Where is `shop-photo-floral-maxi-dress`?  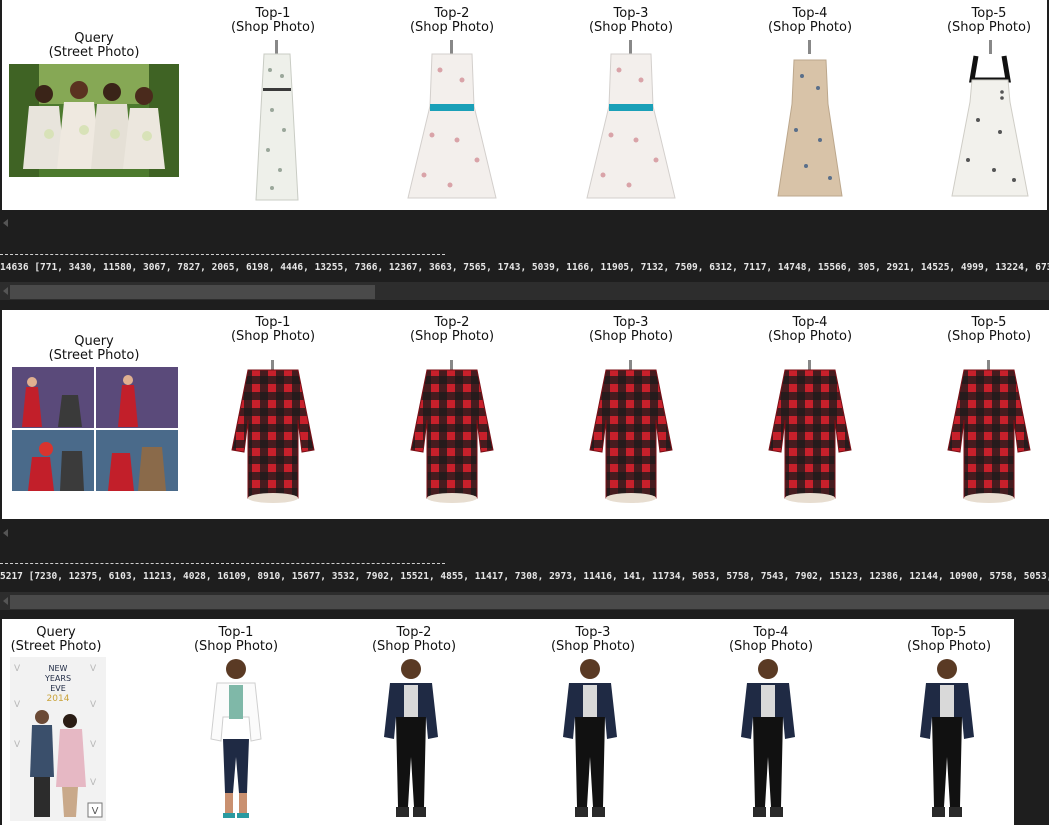 shop-photo-floral-maxi-dress is located at coordinates (277, 122).